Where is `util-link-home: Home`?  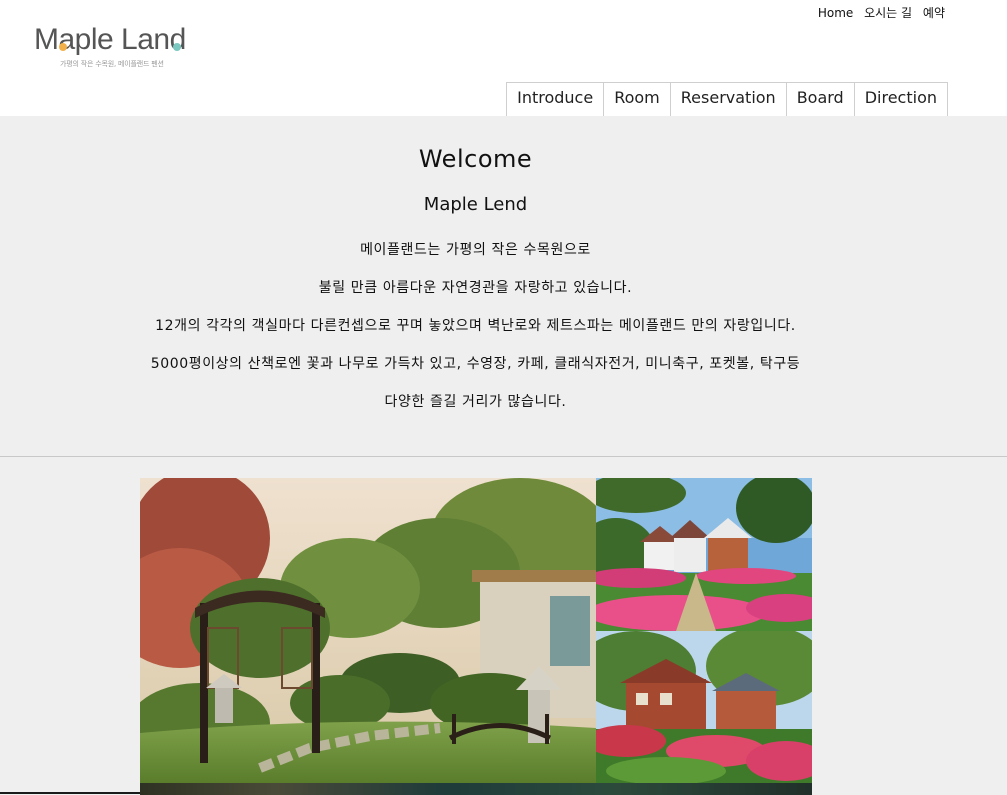
util-link-home: Home is located at coordinates (835, 13).